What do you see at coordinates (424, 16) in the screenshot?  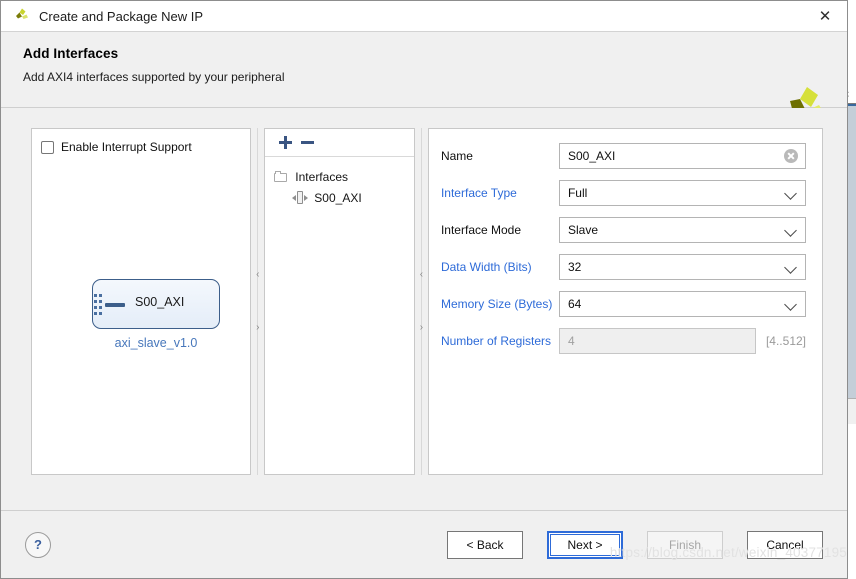 I see `dialog-titlebar: Create and Package New IP ✕` at bounding box center [424, 16].